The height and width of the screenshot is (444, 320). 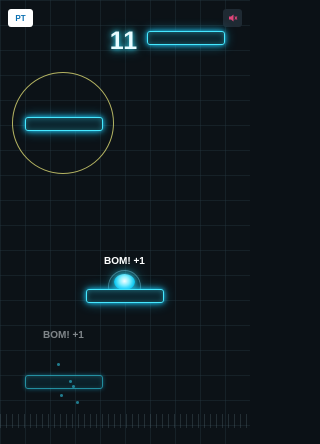 I want to click on language-label: PT, so click(x=20, y=18).